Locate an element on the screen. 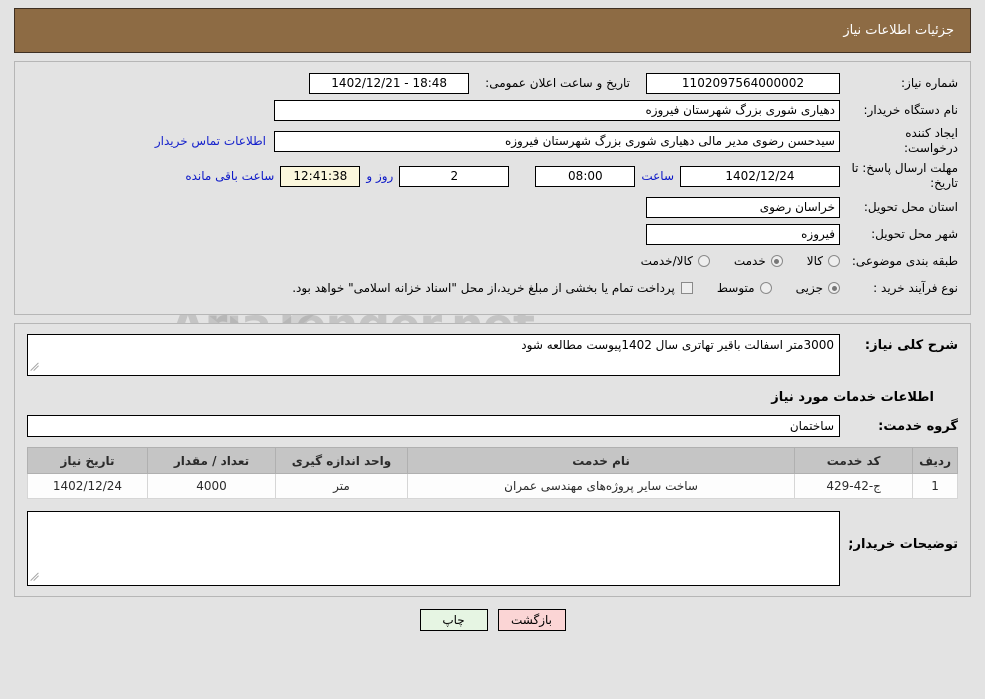 The width and height of the screenshot is (985, 699). general-description-label: شرح کلی نیاز: is located at coordinates (911, 345).